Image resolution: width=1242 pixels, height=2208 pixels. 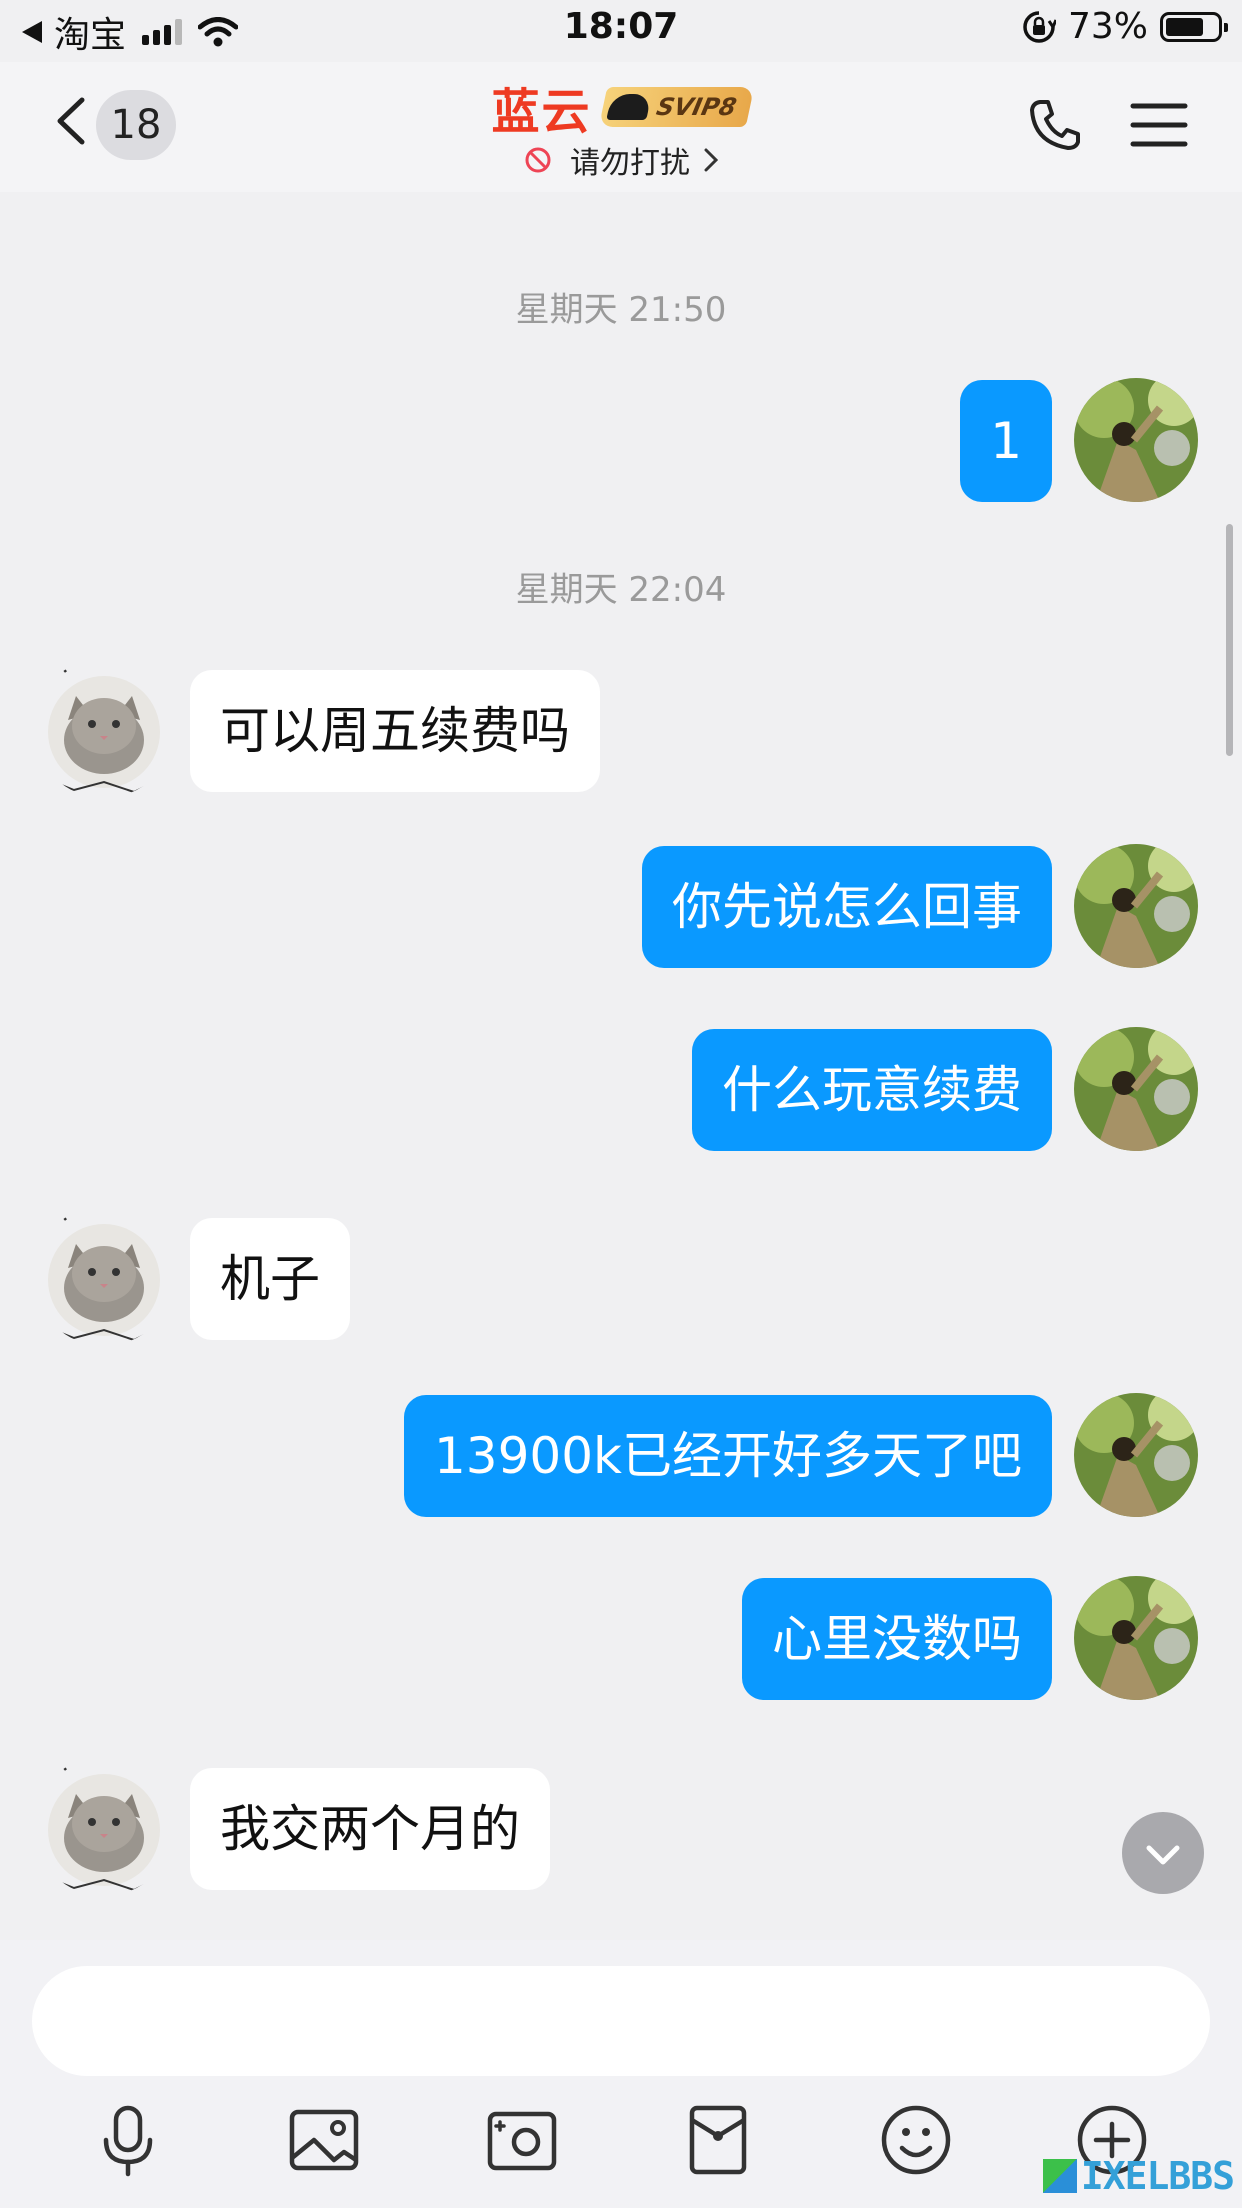 What do you see at coordinates (1194, 26) in the screenshot?
I see `battery-icon` at bounding box center [1194, 26].